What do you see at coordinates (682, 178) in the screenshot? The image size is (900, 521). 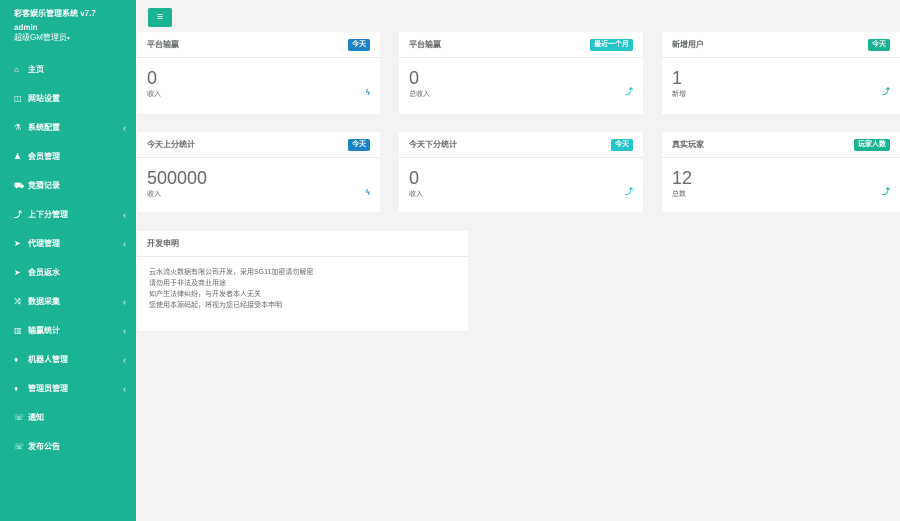 I see `stat-value: 12` at bounding box center [682, 178].